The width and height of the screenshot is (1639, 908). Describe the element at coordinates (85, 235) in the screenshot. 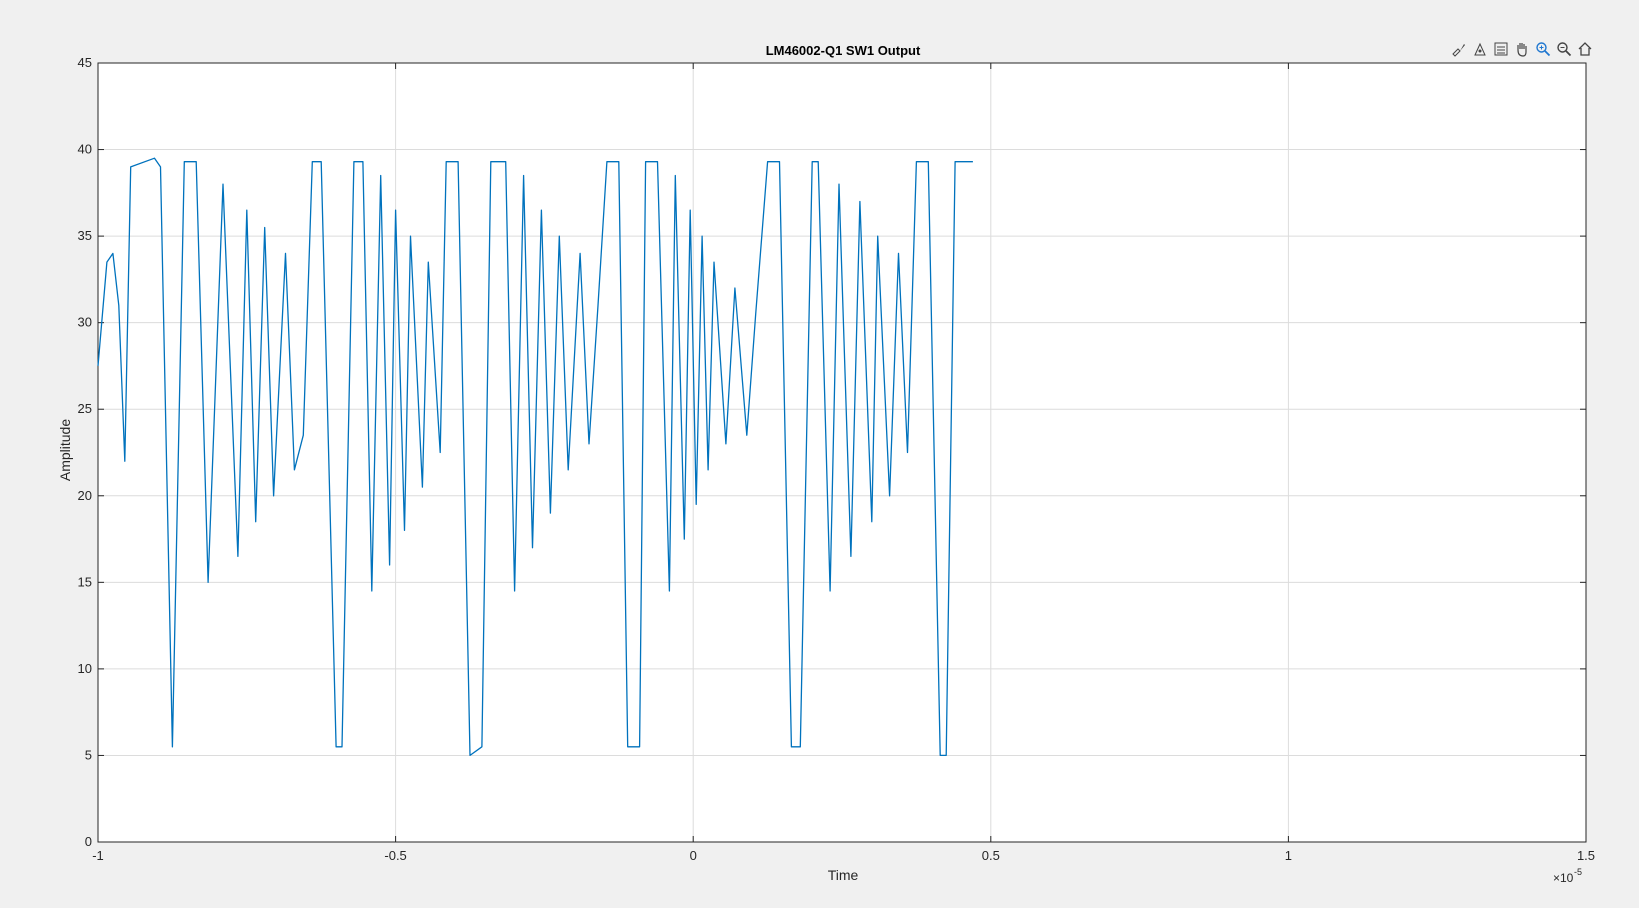

I see `y-tick-label: 35` at that location.